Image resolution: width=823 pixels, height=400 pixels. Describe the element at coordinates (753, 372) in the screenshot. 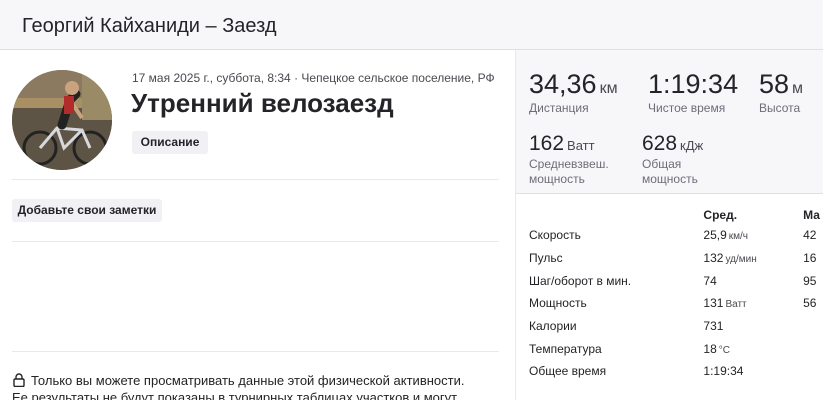

I see `metric-avg: 1:19:34` at that location.